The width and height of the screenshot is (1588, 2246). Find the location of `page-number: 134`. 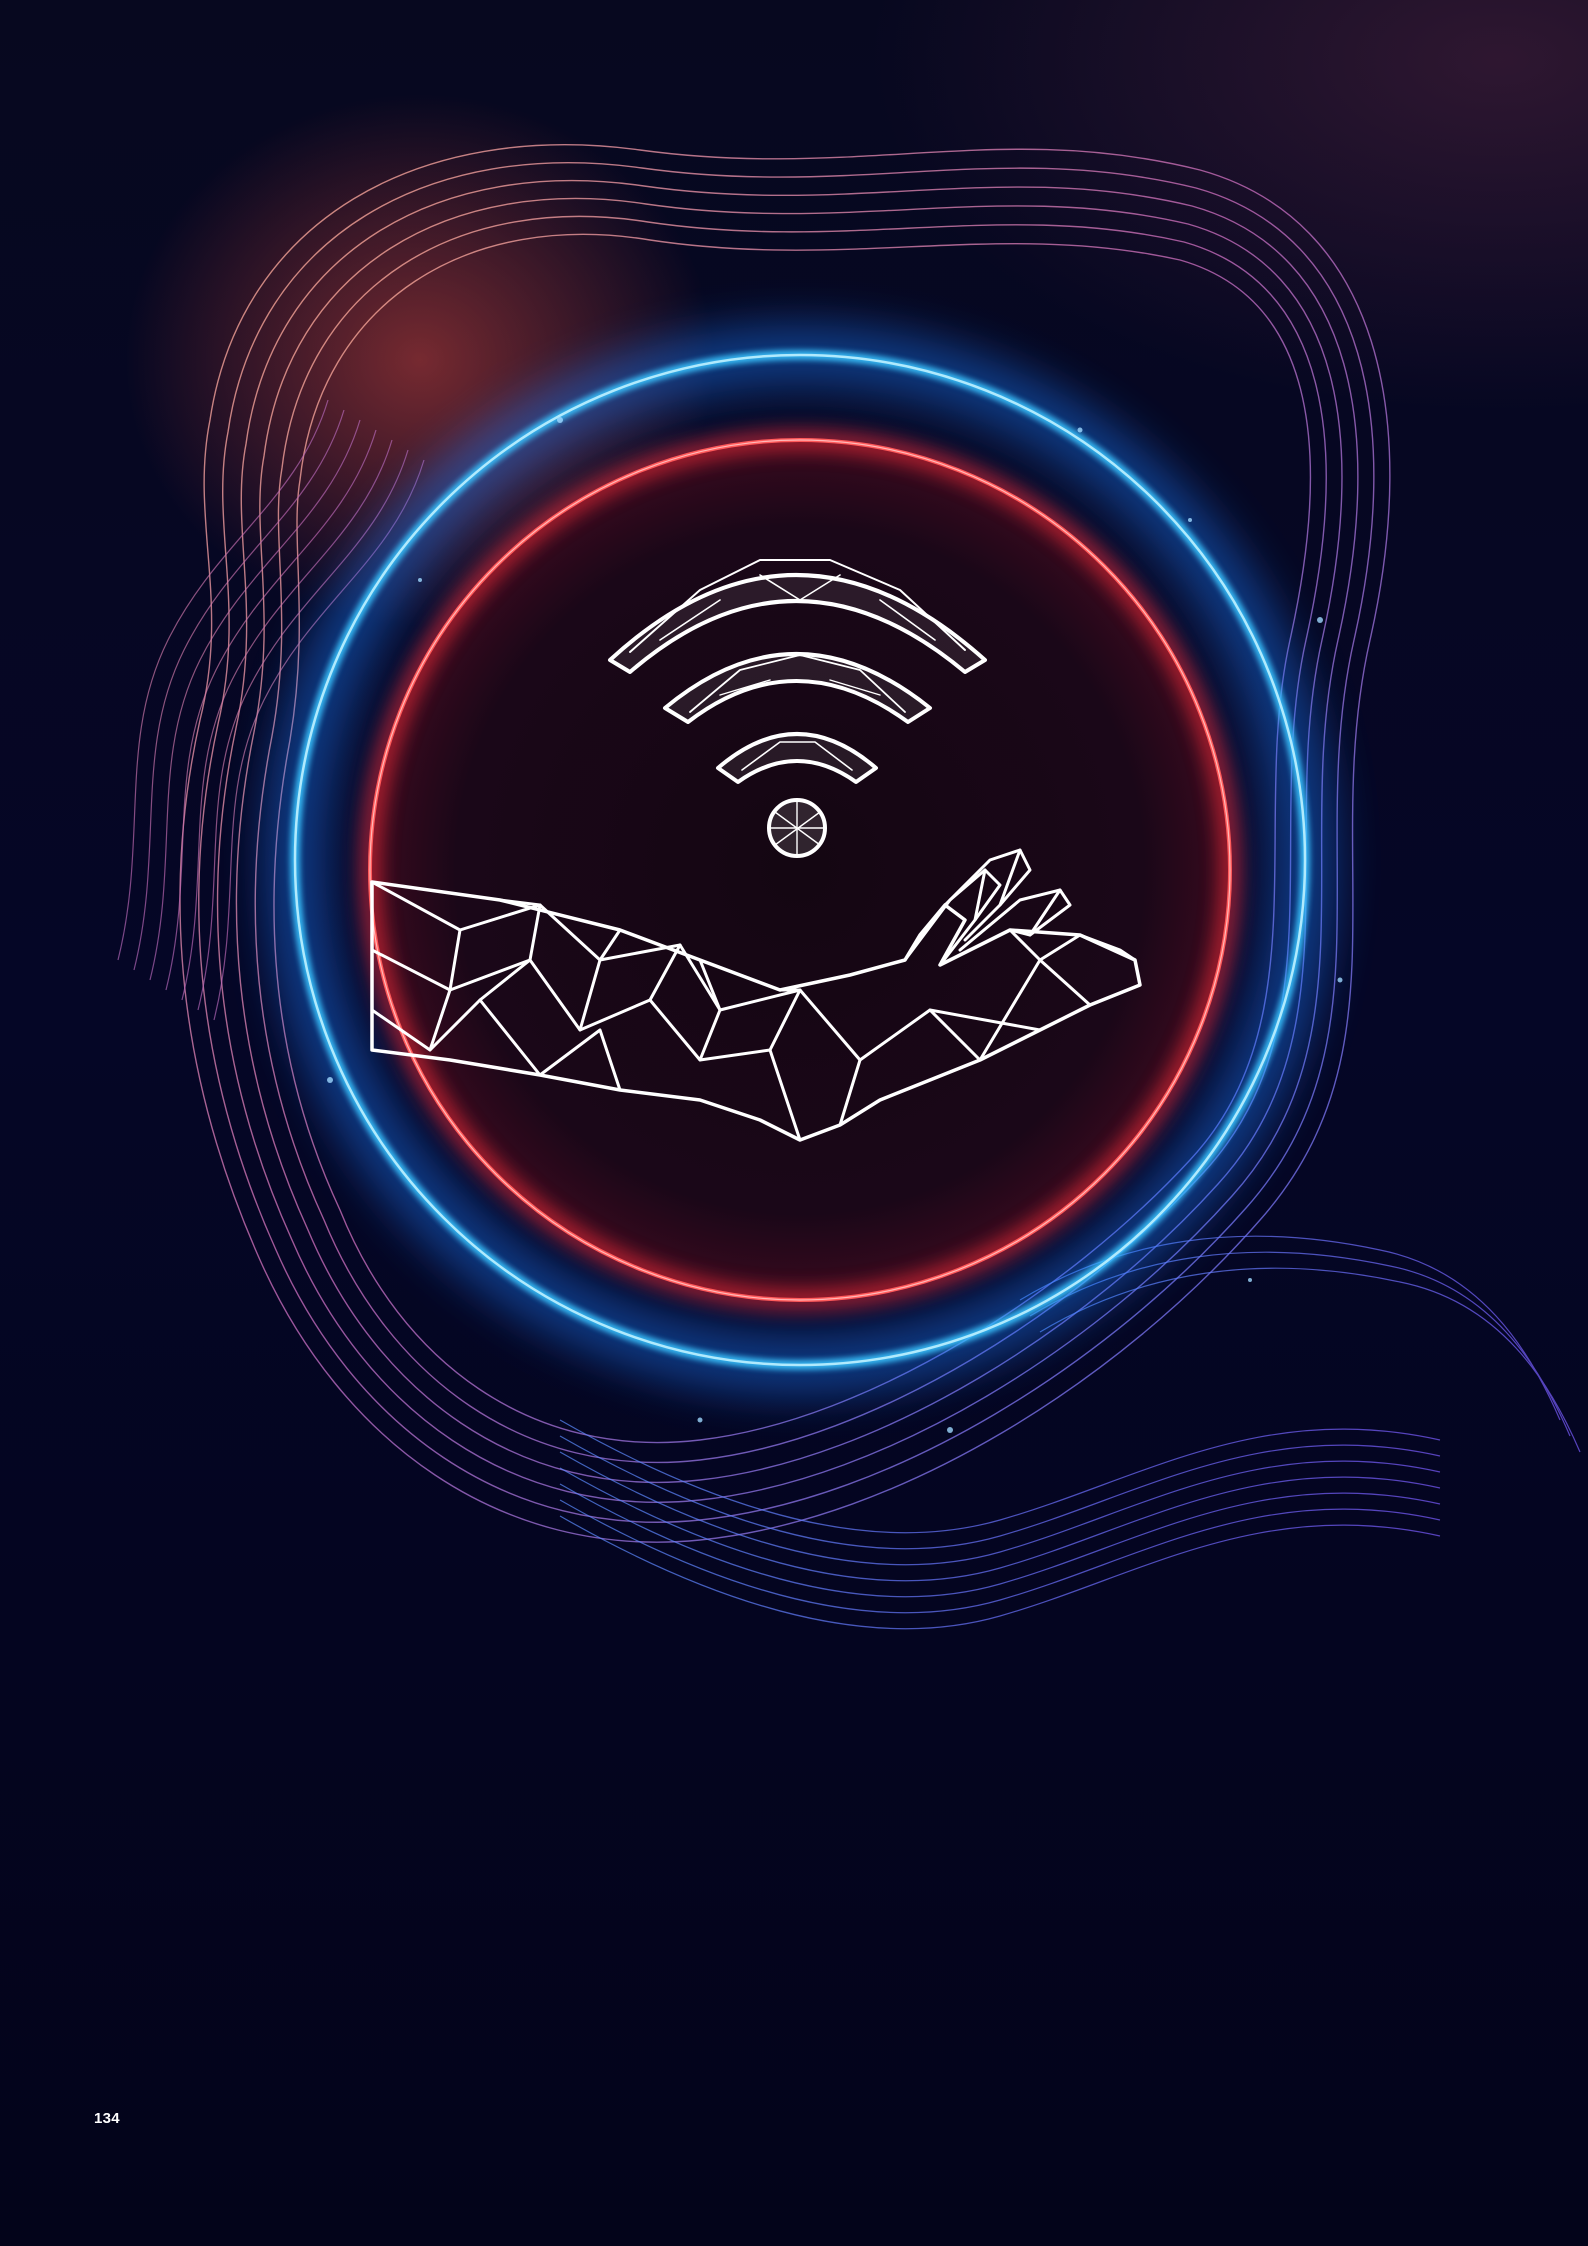

page-number: 134 is located at coordinates (107, 2118).